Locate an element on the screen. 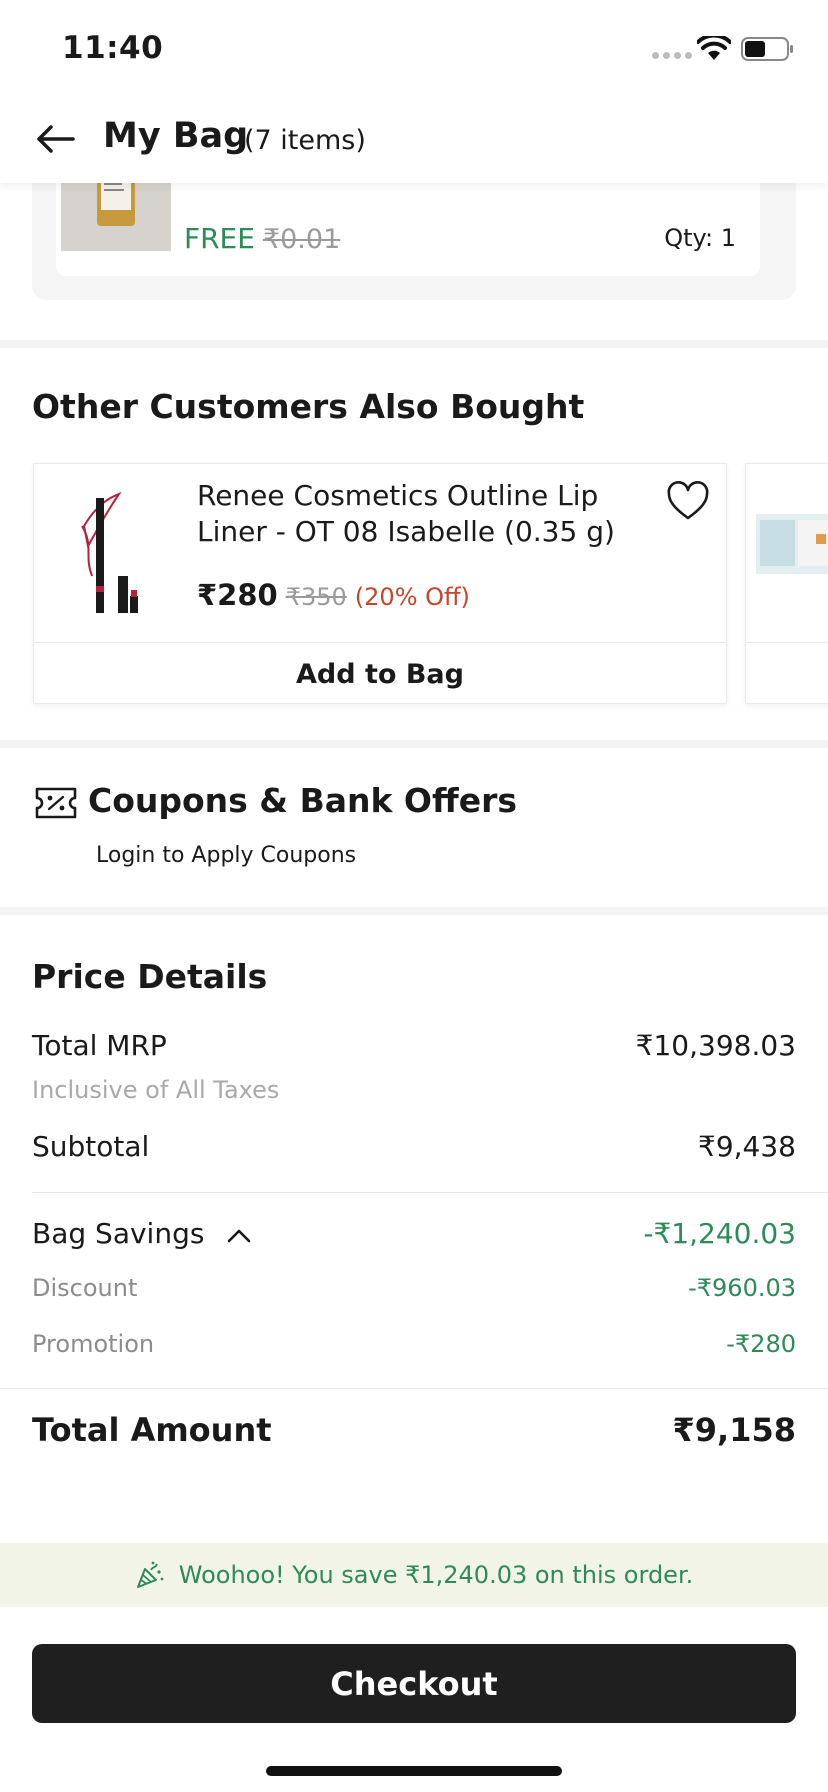 The image size is (828, 1792). page-header: My Bag (7 items) is located at coordinates (414, 141).